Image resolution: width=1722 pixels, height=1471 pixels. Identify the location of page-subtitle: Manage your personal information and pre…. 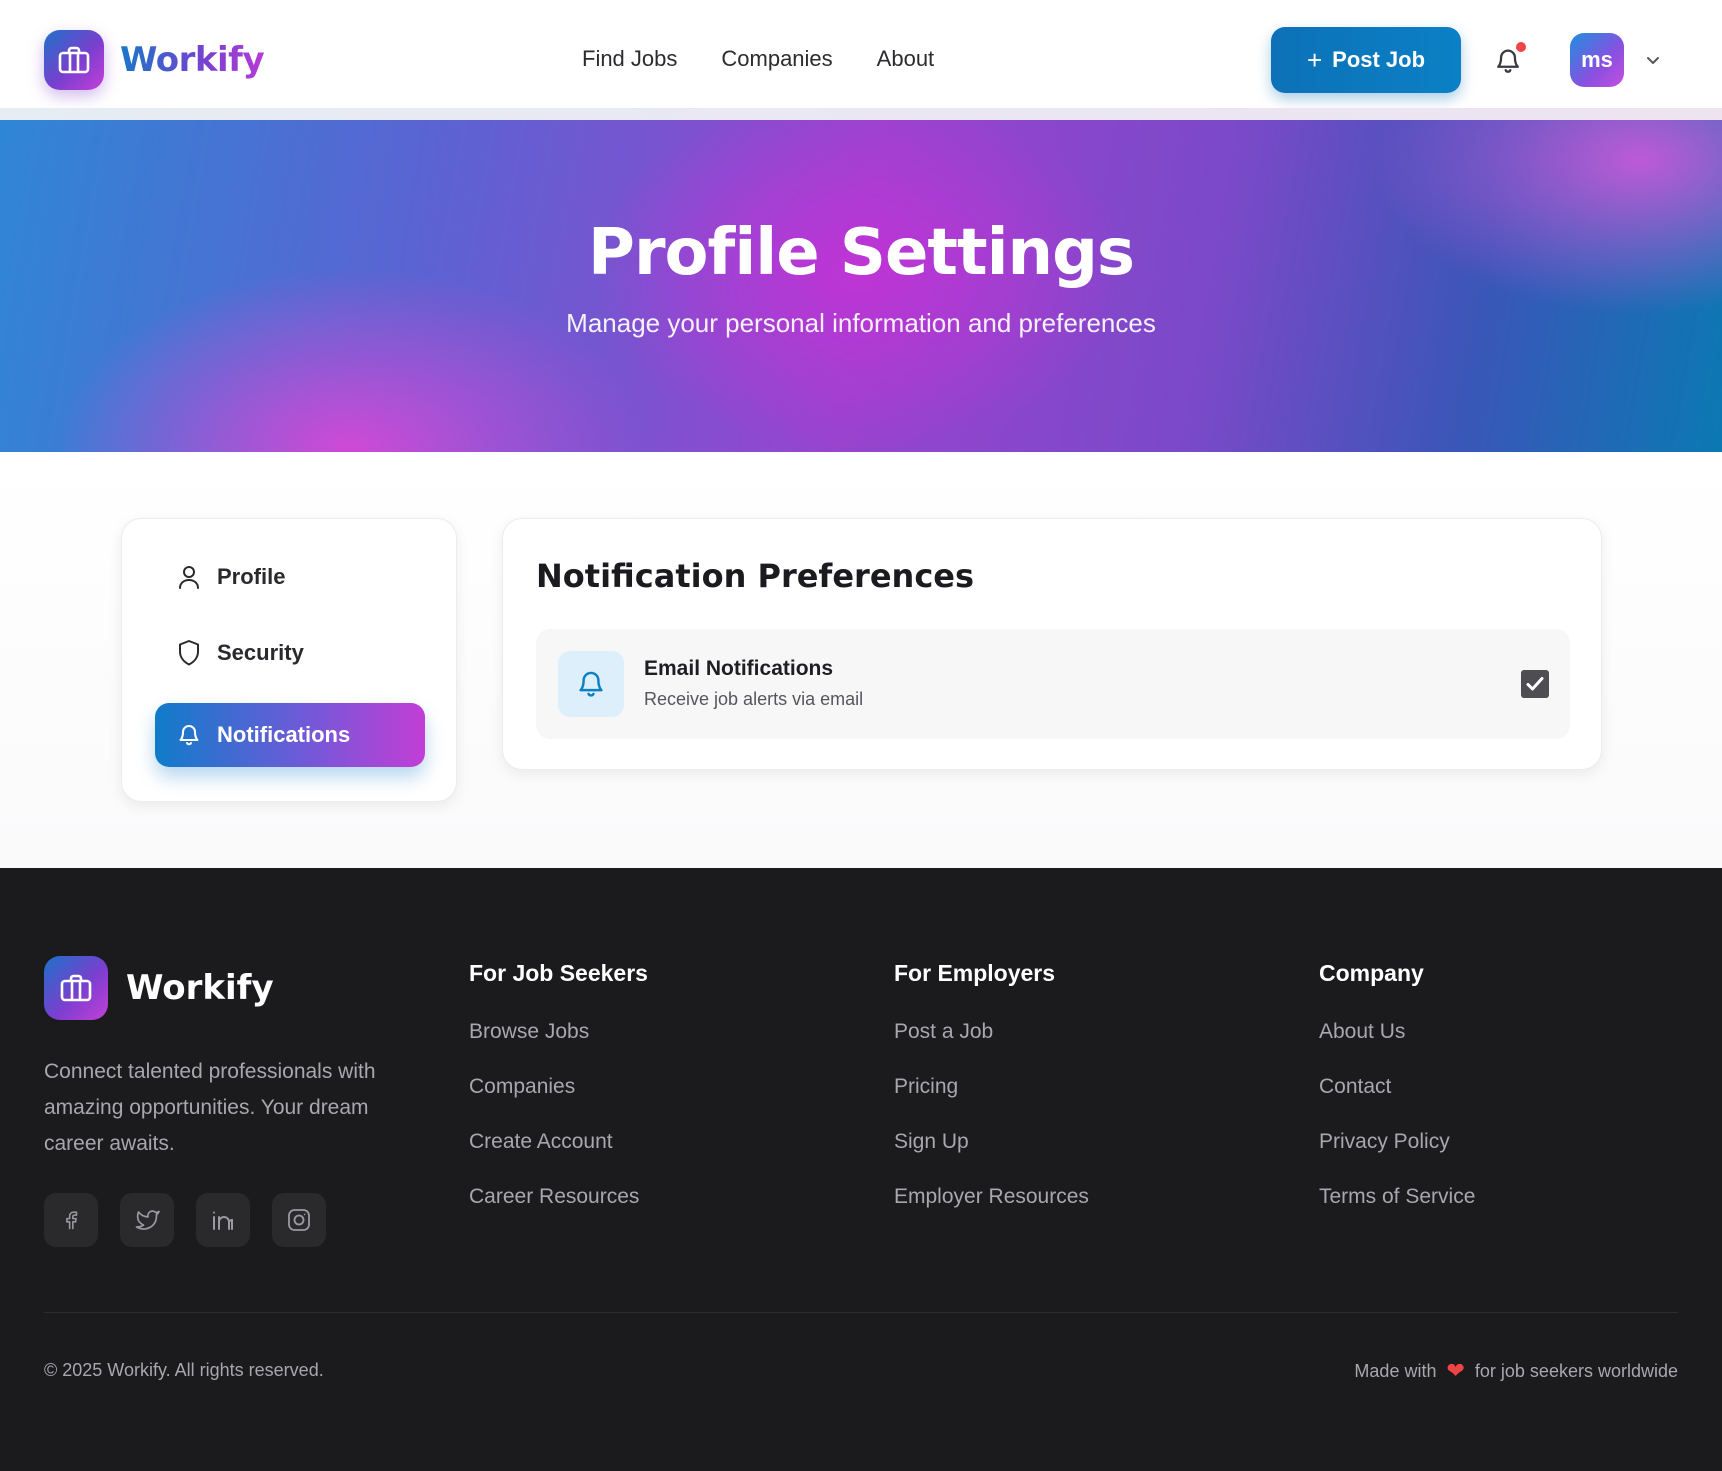
(861, 323).